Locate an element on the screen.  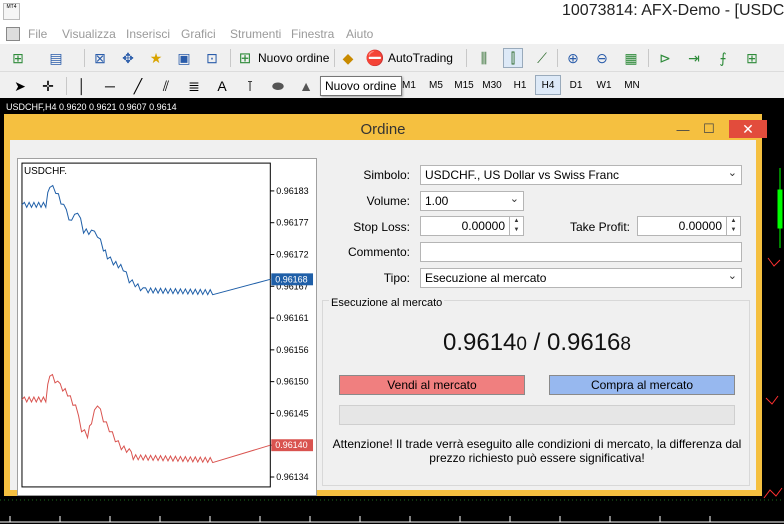
fibonacci-icon: ≣ is located at coordinates (194, 86).